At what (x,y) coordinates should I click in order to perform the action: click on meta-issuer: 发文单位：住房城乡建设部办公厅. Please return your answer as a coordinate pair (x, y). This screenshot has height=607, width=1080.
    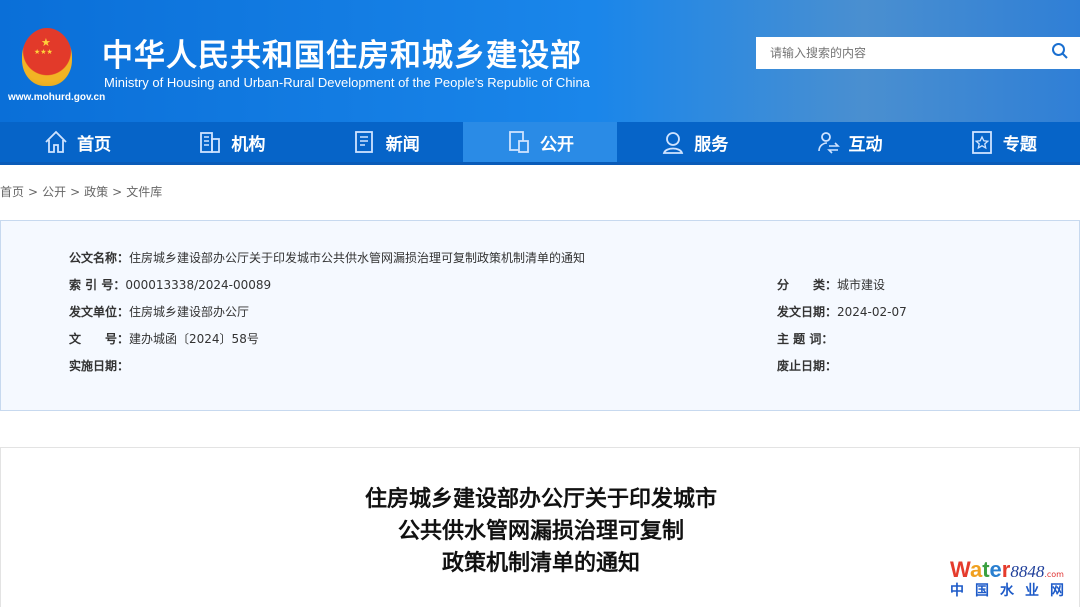
    Looking at the image, I should click on (159, 311).